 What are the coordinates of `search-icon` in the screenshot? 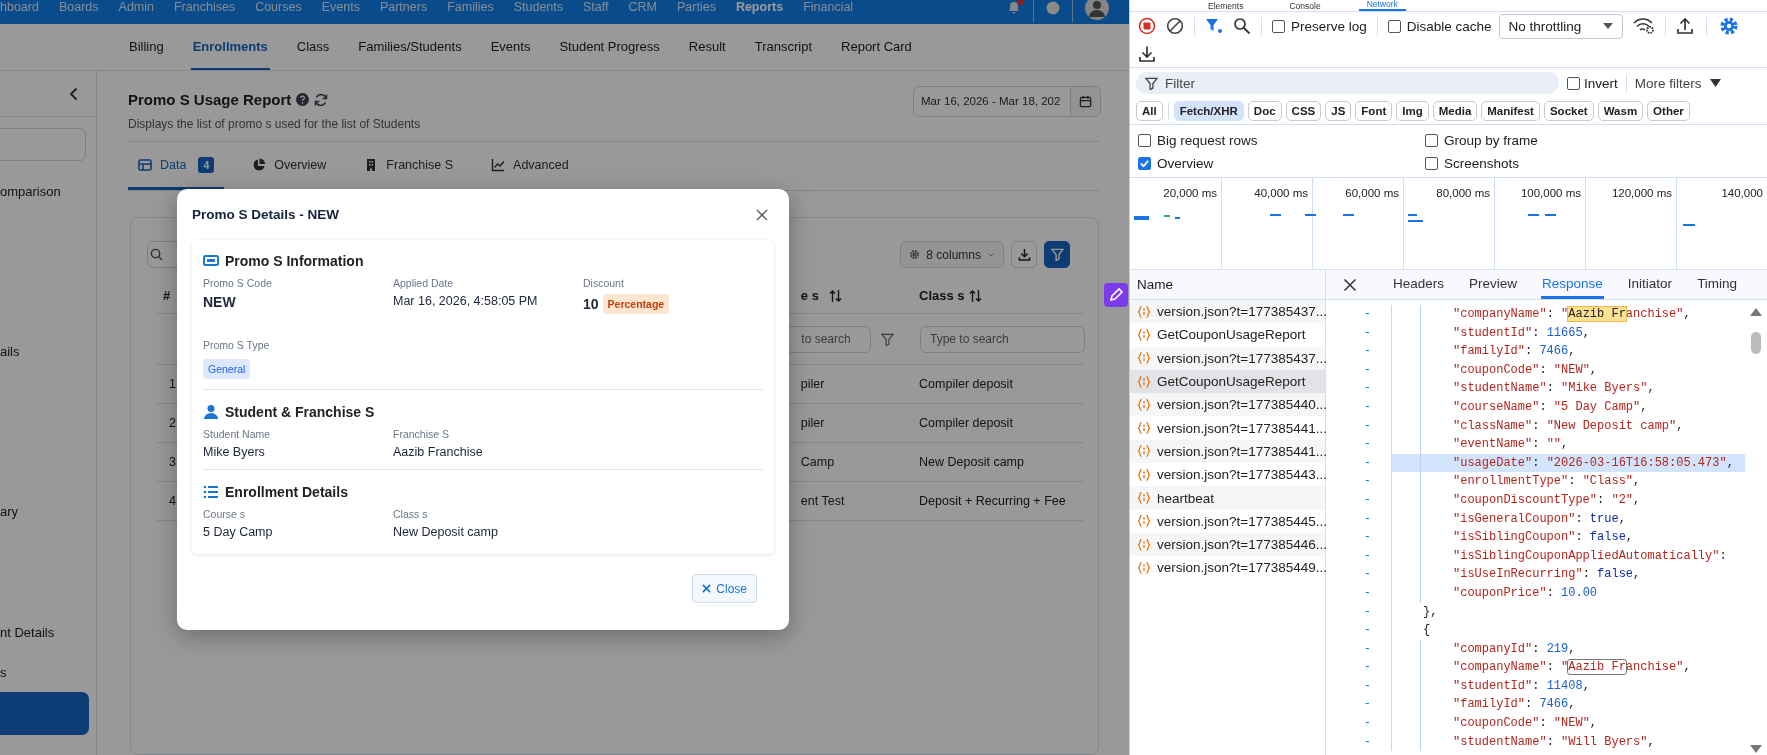 It's located at (1242, 26).